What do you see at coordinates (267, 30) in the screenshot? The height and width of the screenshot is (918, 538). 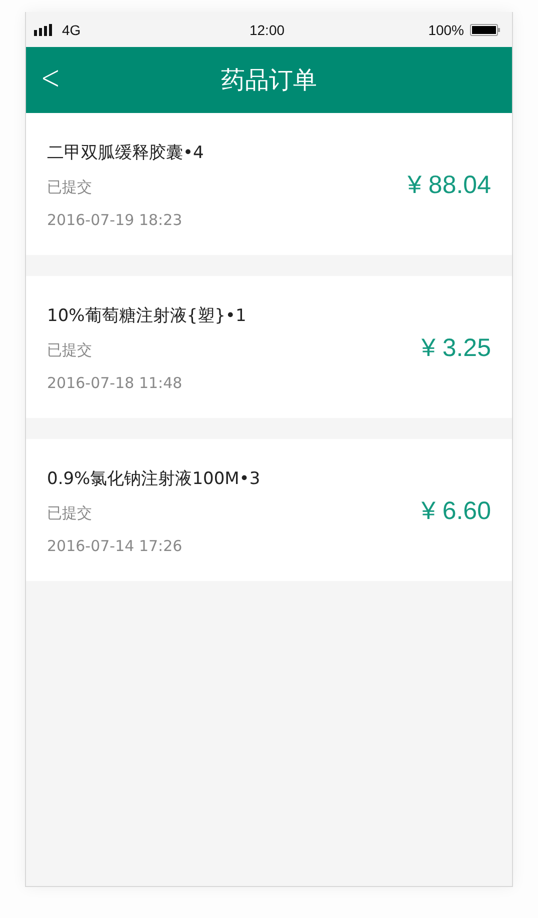 I see `clock: 12:00` at bounding box center [267, 30].